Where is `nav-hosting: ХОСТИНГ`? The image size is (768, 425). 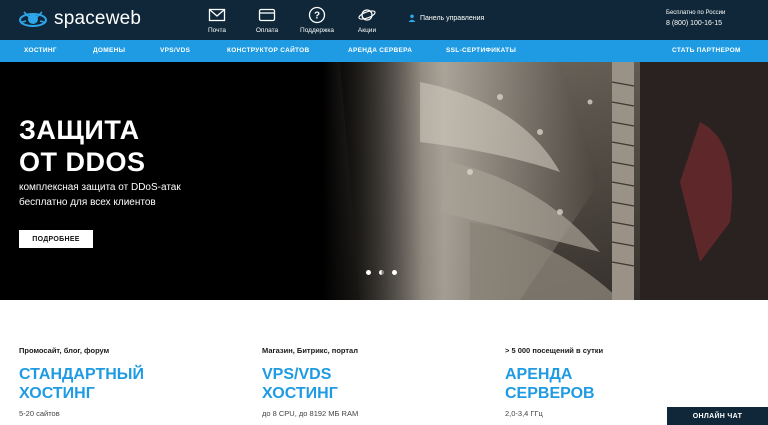 nav-hosting: ХОСТИНГ is located at coordinates (40, 50).